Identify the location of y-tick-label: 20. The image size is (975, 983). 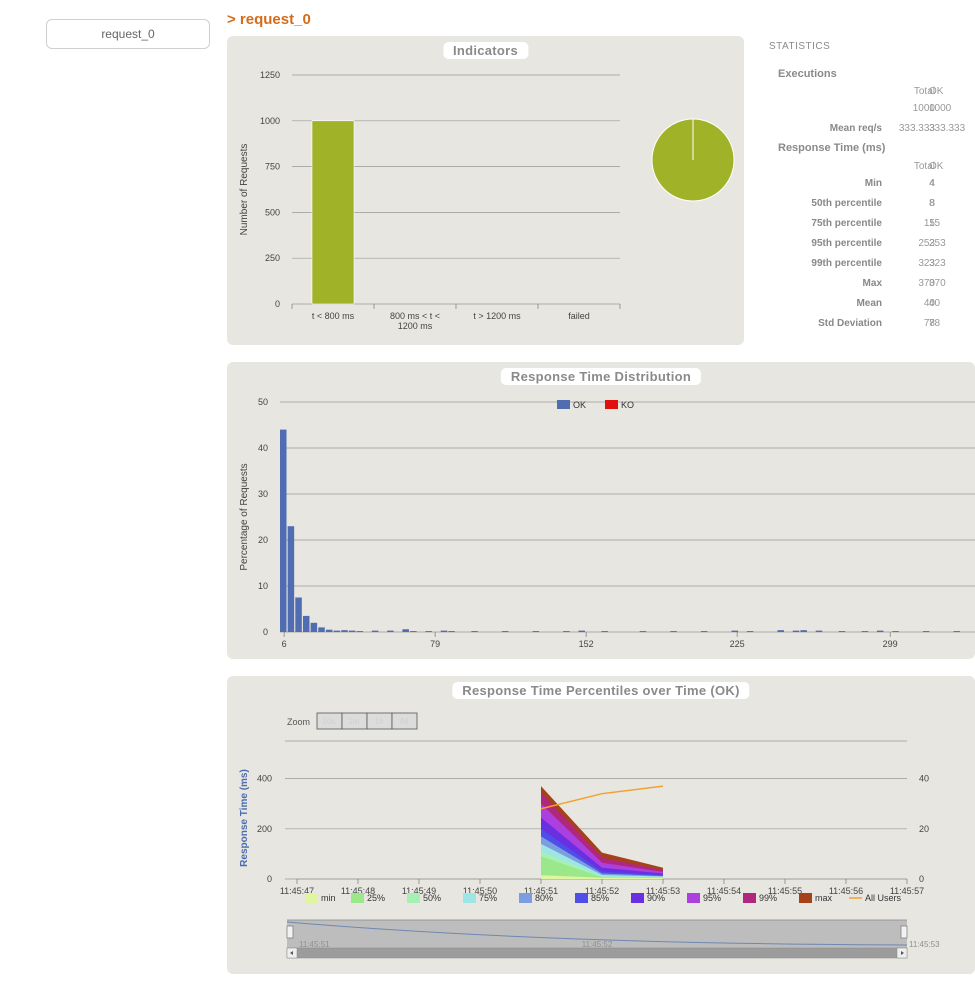
(263, 540).